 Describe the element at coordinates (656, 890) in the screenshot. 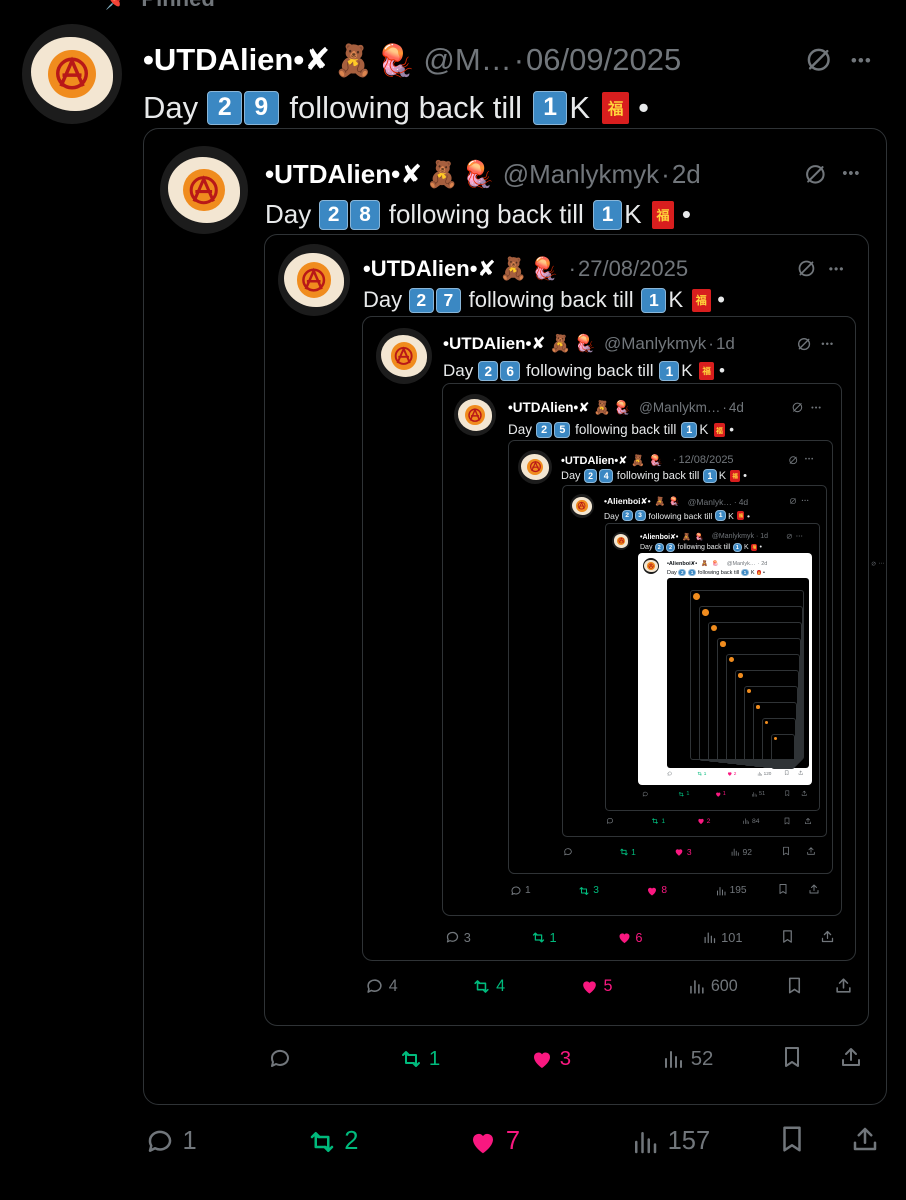

I see `like-button: 8` at that location.